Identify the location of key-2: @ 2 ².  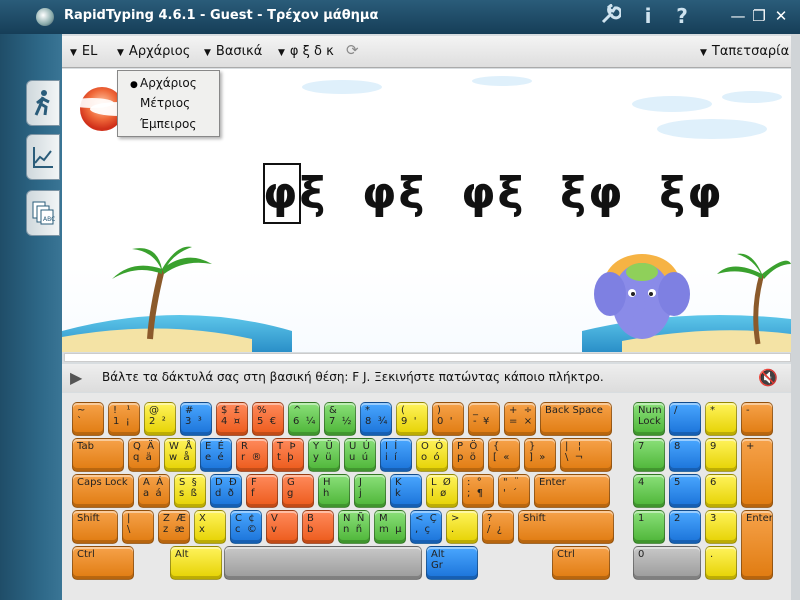
(160, 419).